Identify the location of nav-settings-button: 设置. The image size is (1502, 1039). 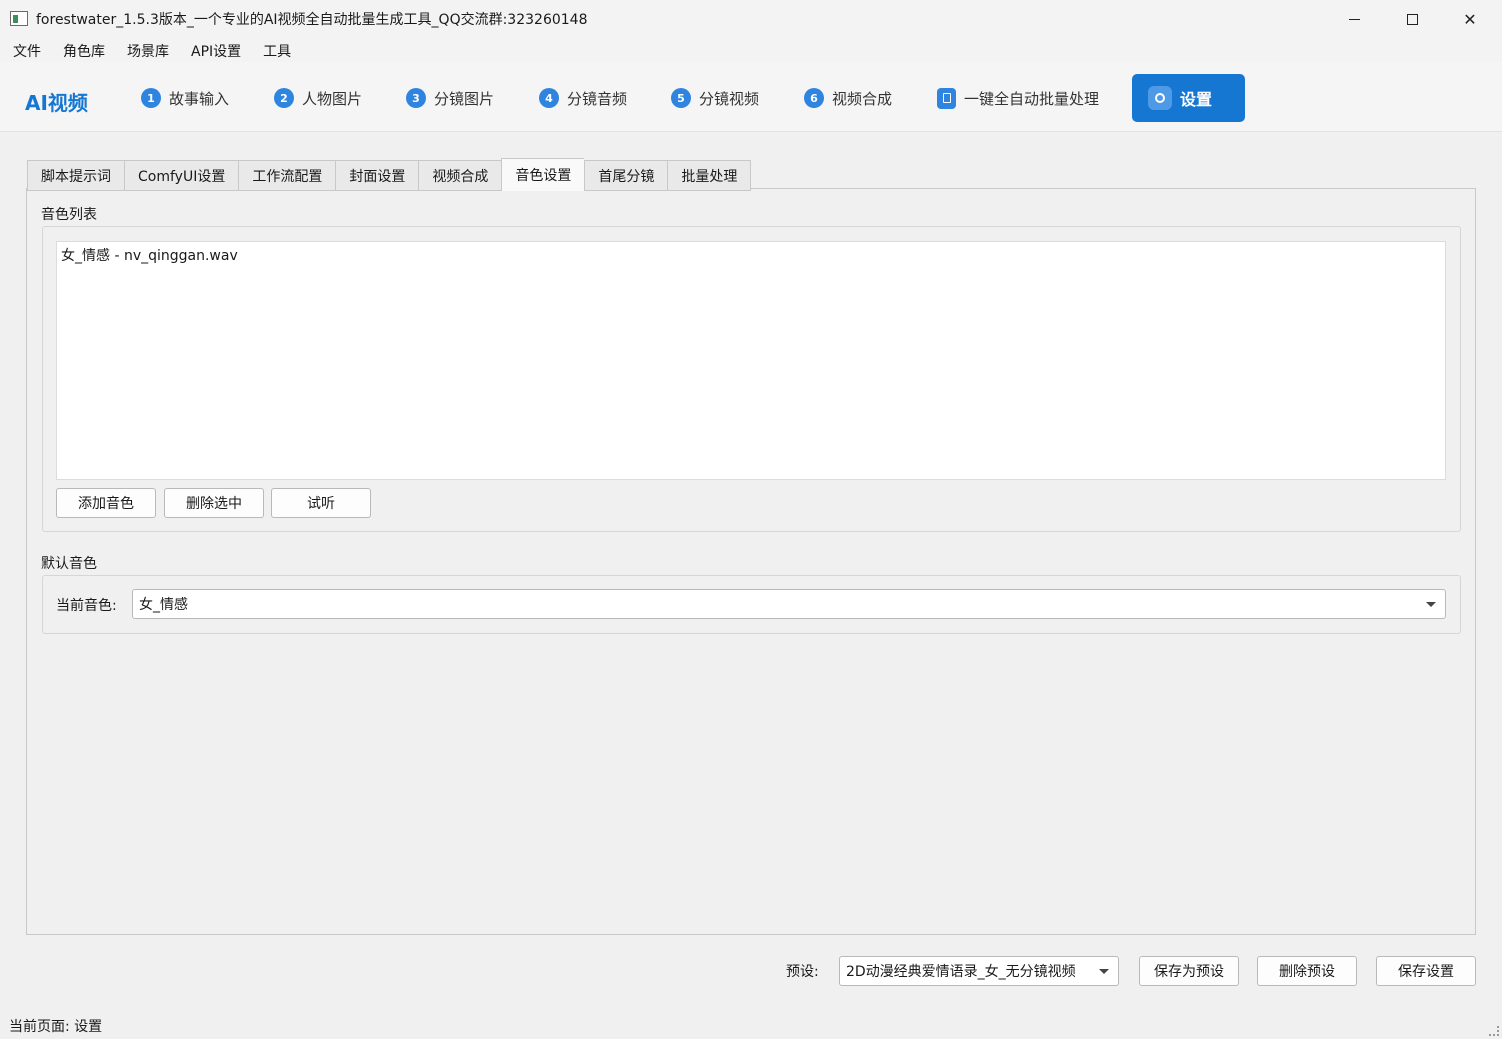
(1188, 98).